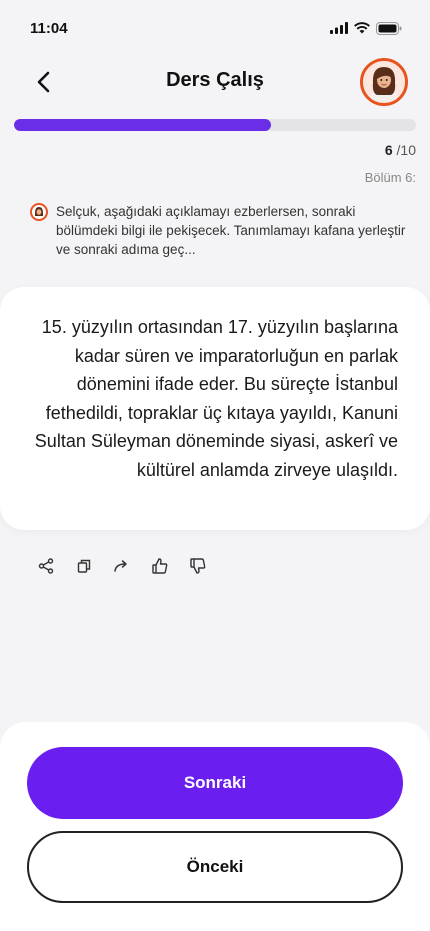 This screenshot has width=430, height=931. What do you see at coordinates (339, 28) in the screenshot?
I see `signal-icon` at bounding box center [339, 28].